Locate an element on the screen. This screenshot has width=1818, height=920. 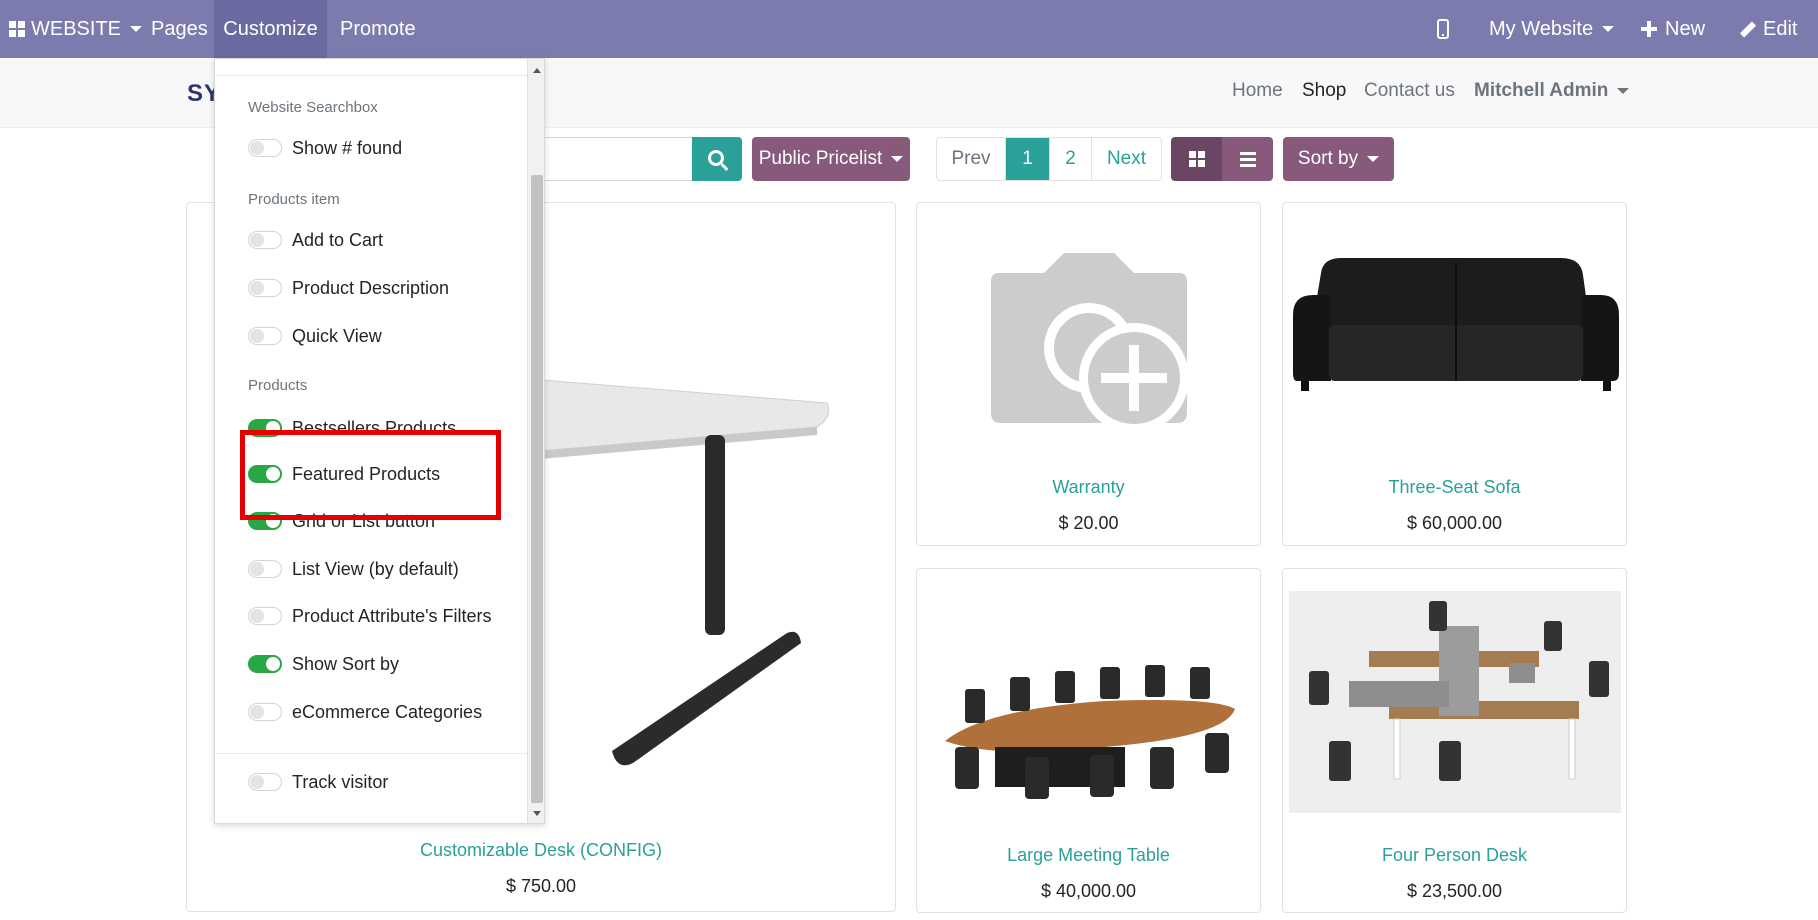
customize-menu: Customize is located at coordinates (270, 29).